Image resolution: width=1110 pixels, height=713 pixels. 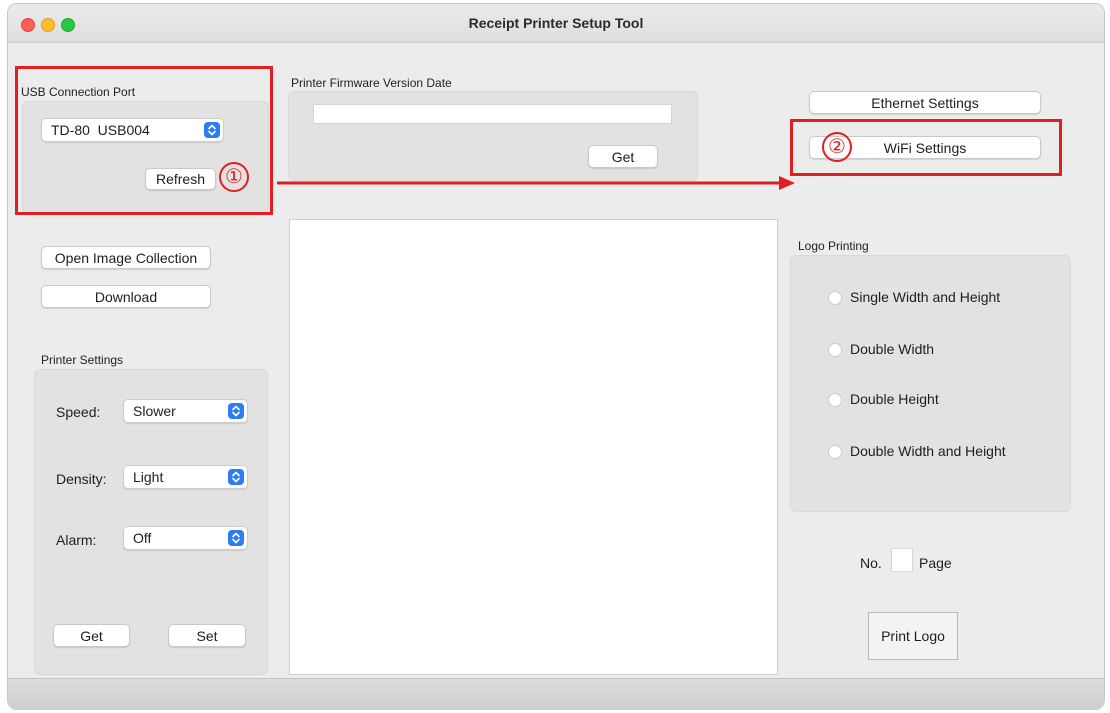 What do you see at coordinates (185, 538) in the screenshot?
I see `alarm-select: Off` at bounding box center [185, 538].